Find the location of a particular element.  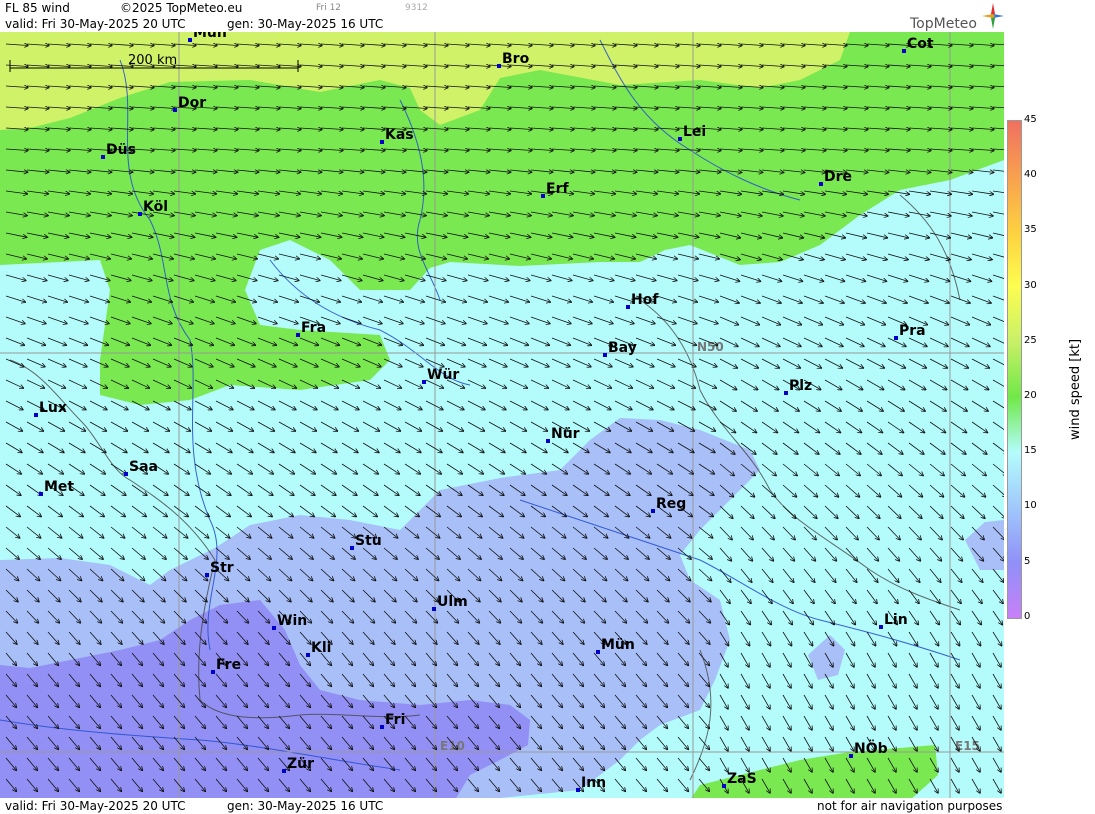

legend-tick: 45 is located at coordinates (1030, 119).